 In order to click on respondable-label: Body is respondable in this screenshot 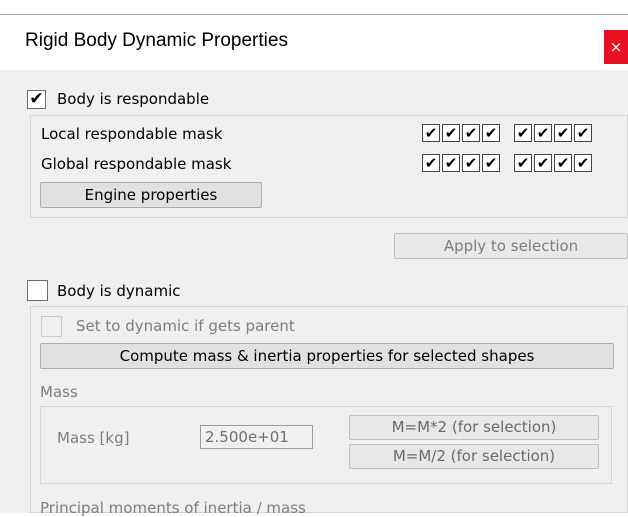, I will do `click(133, 99)`.